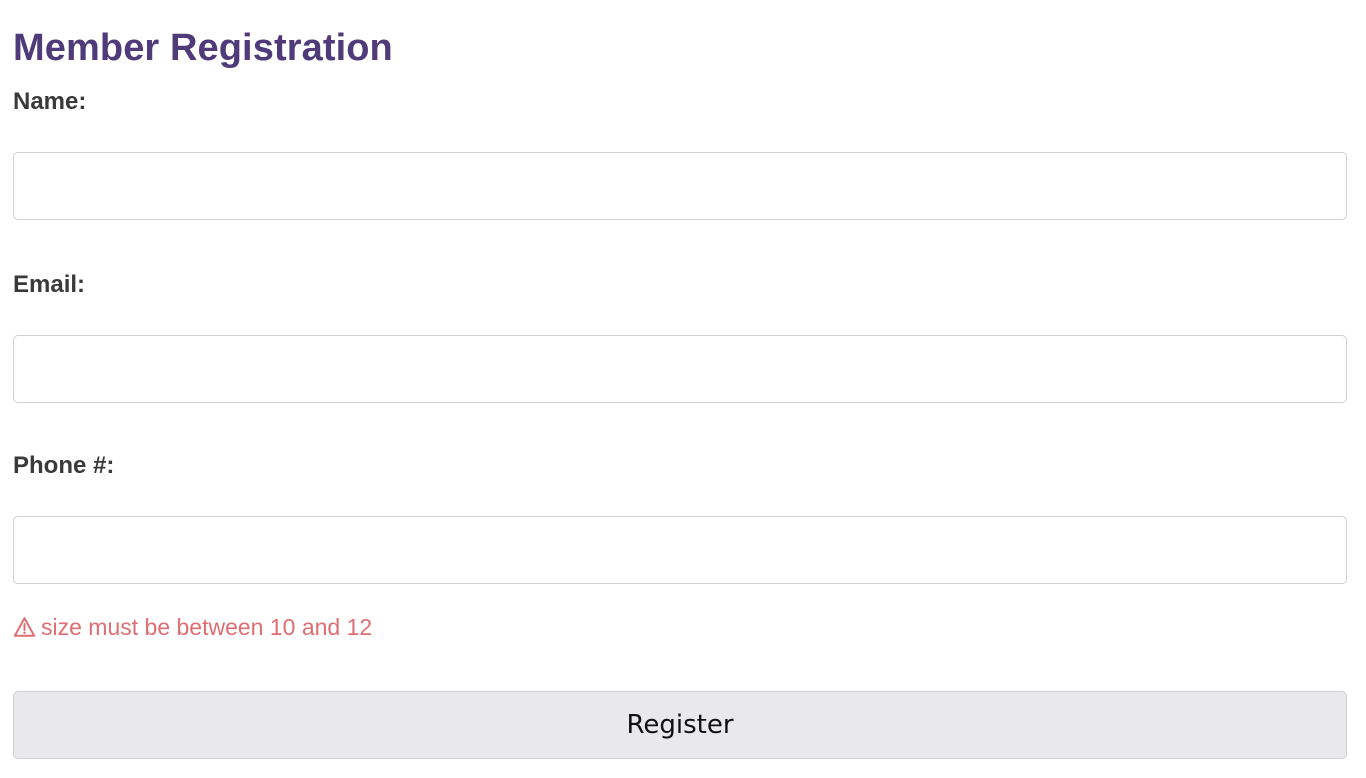  What do you see at coordinates (50, 101) in the screenshot?
I see `name-label: Name:` at bounding box center [50, 101].